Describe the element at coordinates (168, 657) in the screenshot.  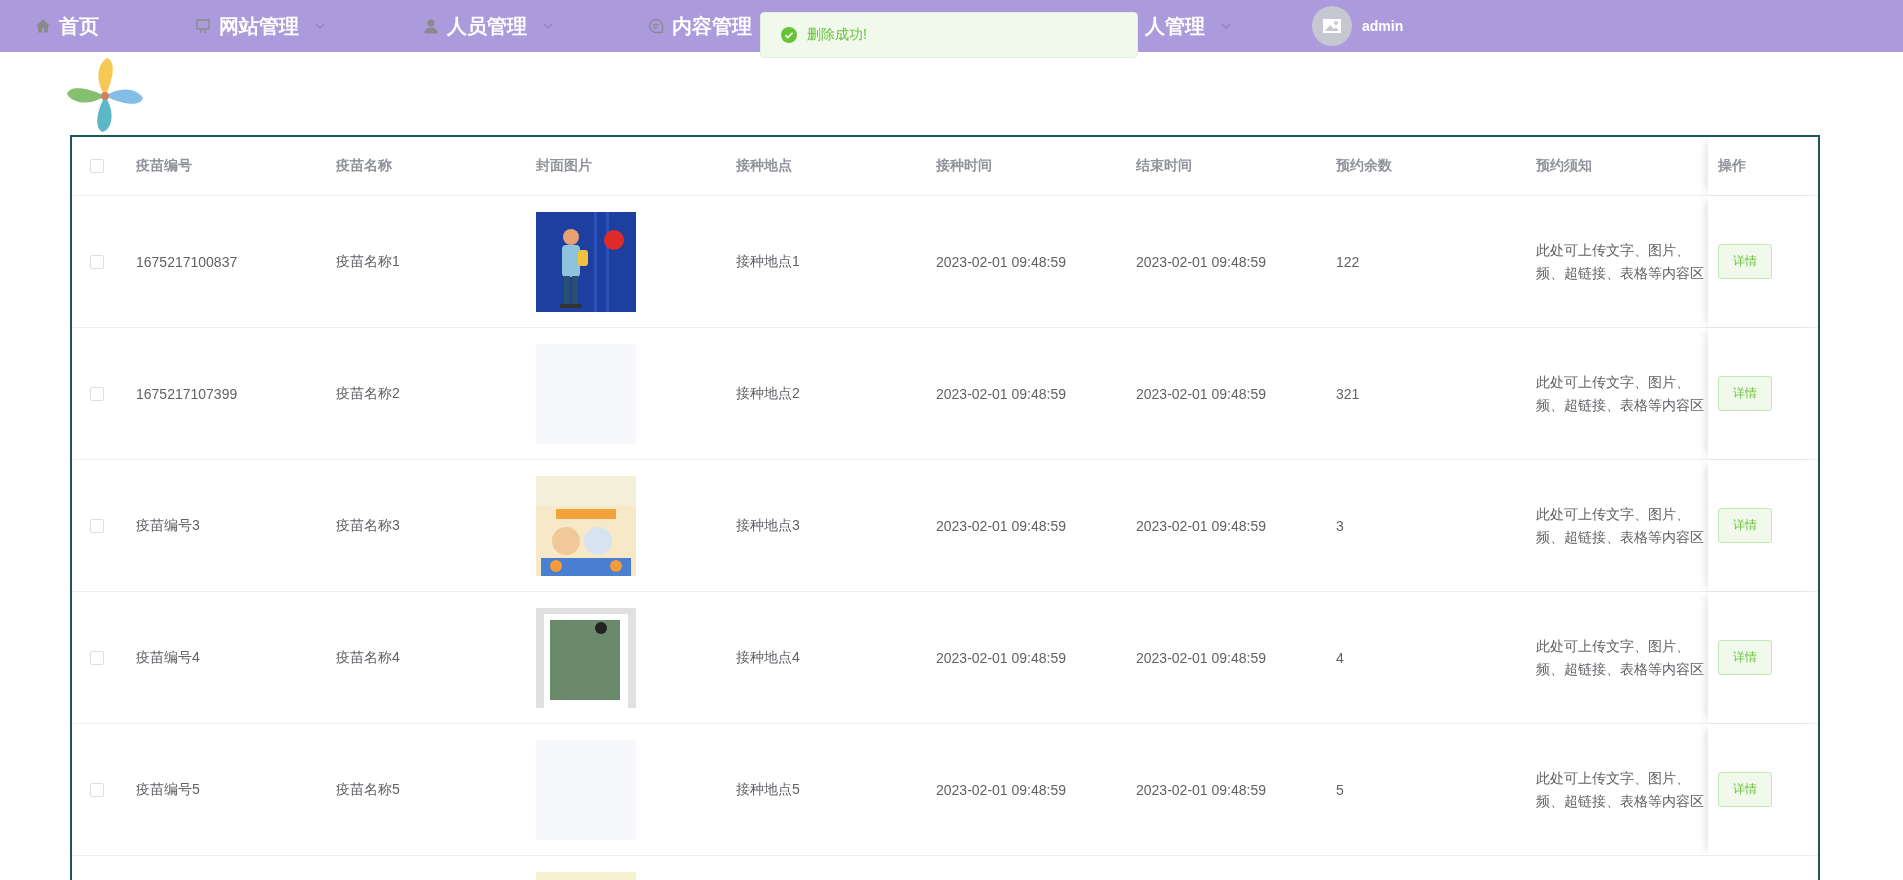
I see `table-cell: 疫苗编号4` at that location.